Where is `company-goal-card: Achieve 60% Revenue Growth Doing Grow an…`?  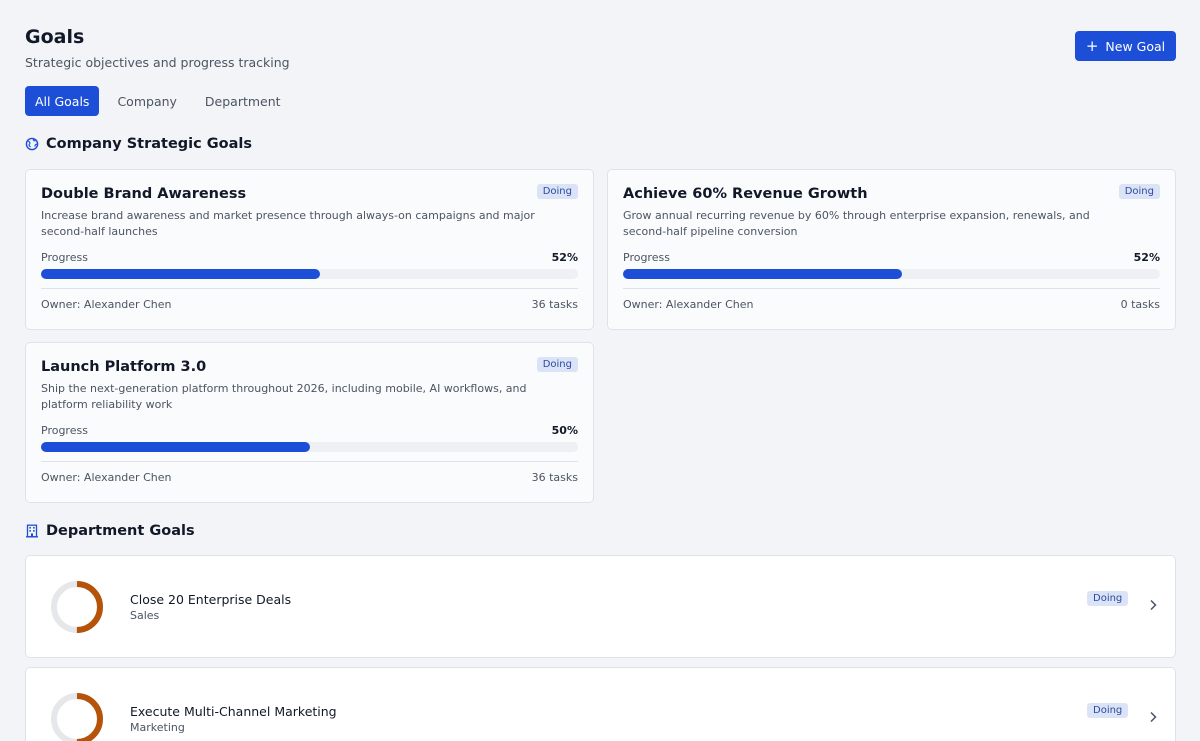 company-goal-card: Achieve 60% Revenue Growth Doing Grow an… is located at coordinates (891, 249).